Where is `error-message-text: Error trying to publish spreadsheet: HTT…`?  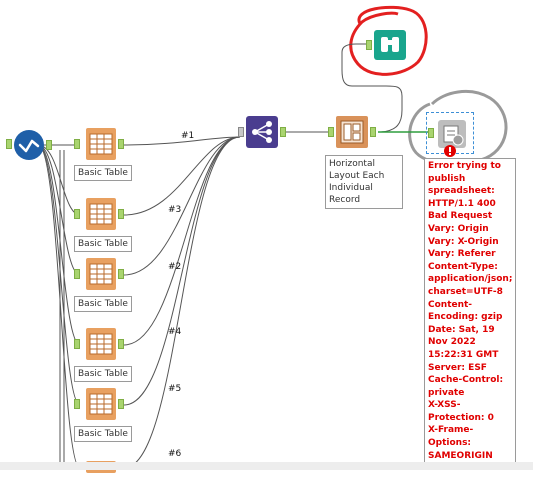
error-message-text: Error trying to publish spreadsheet: HTT… is located at coordinates (470, 315).